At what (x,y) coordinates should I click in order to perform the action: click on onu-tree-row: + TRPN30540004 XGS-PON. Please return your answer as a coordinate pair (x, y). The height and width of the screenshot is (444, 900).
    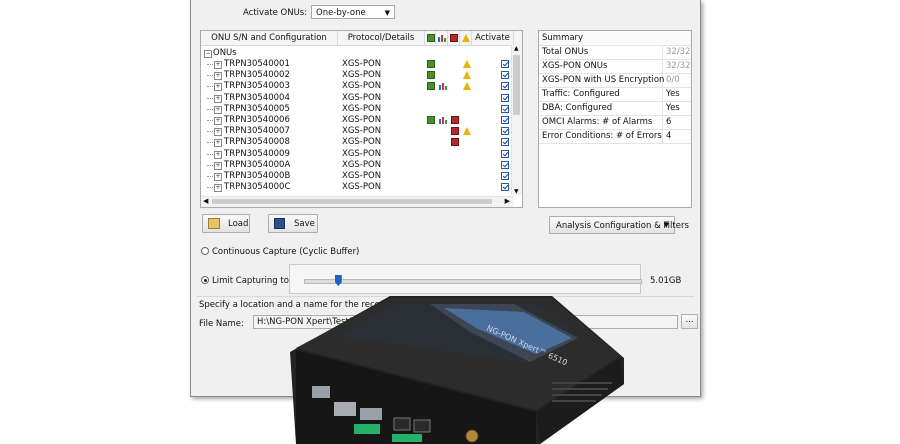
    Looking at the image, I should click on (356, 98).